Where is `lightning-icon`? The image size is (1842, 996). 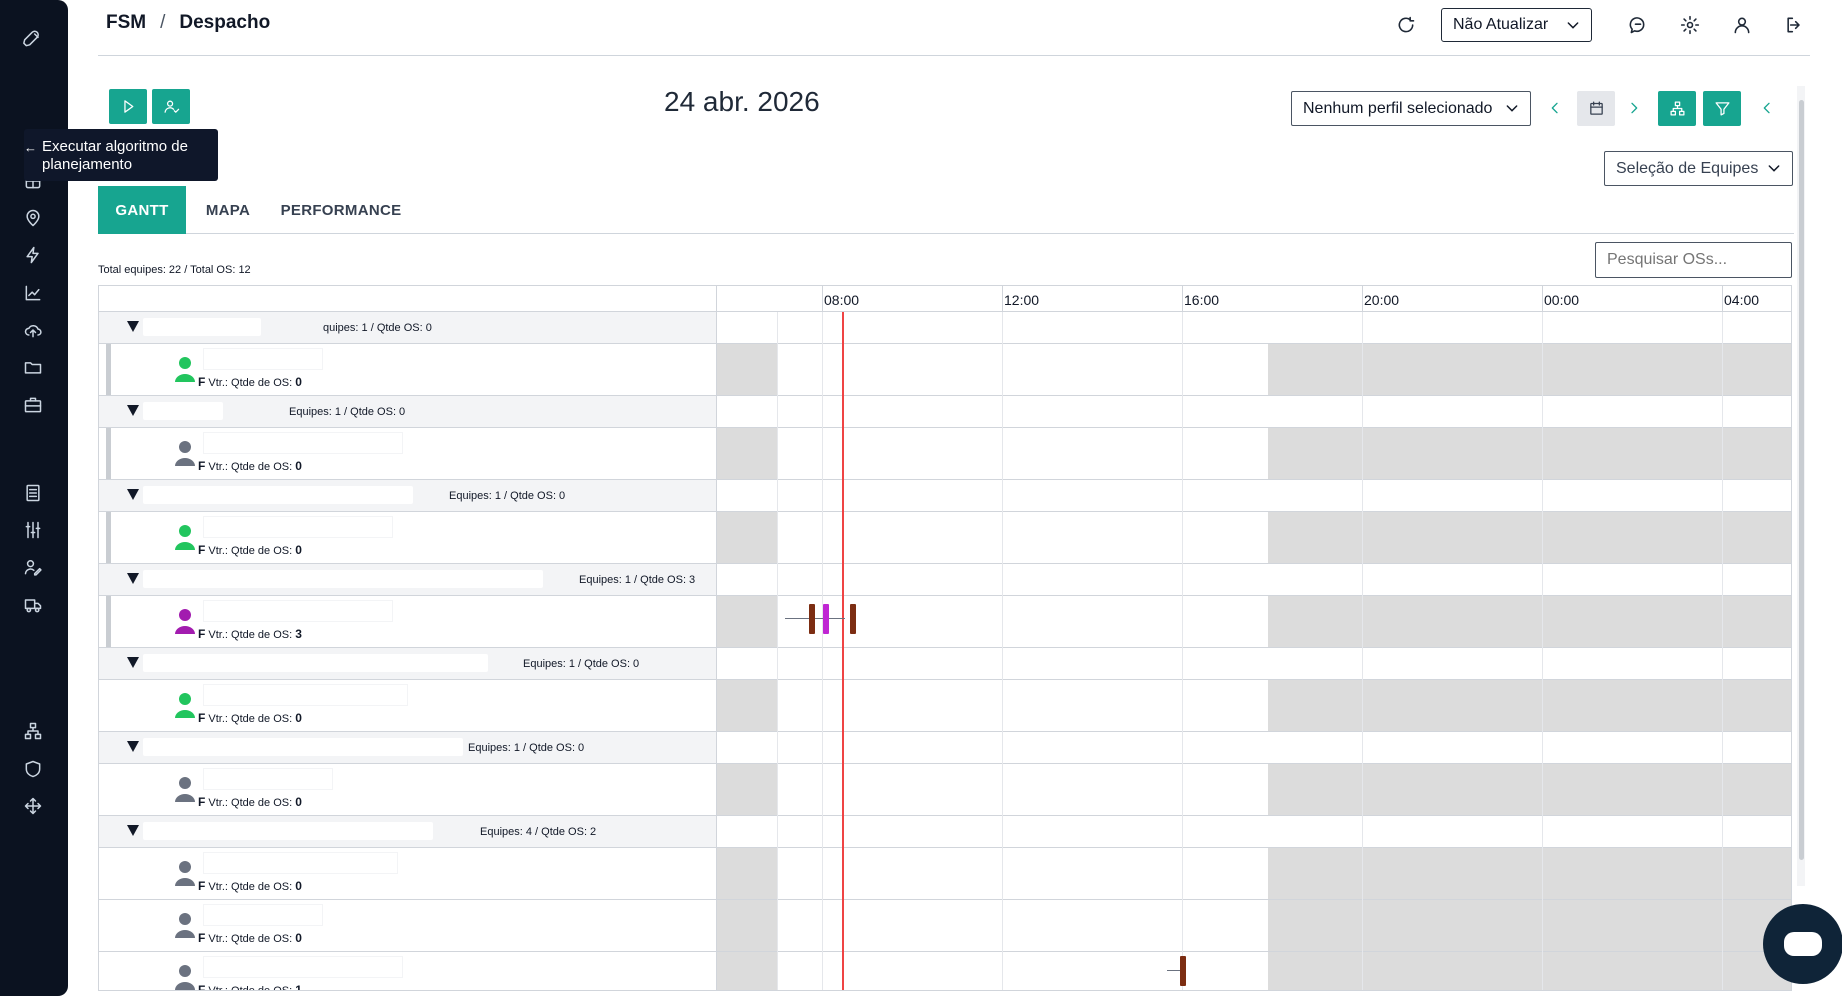 lightning-icon is located at coordinates (33, 255).